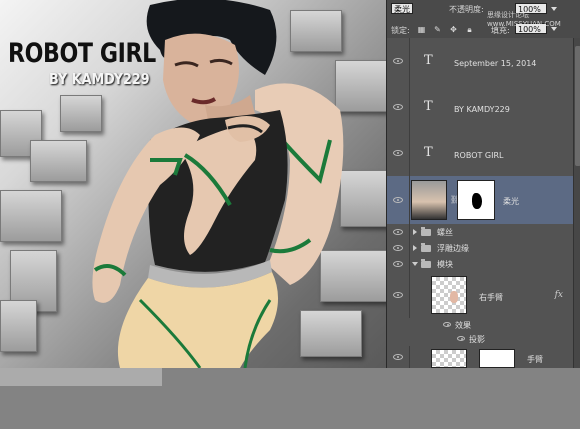  I want to click on layer-row: 手臂, so click(480, 357).